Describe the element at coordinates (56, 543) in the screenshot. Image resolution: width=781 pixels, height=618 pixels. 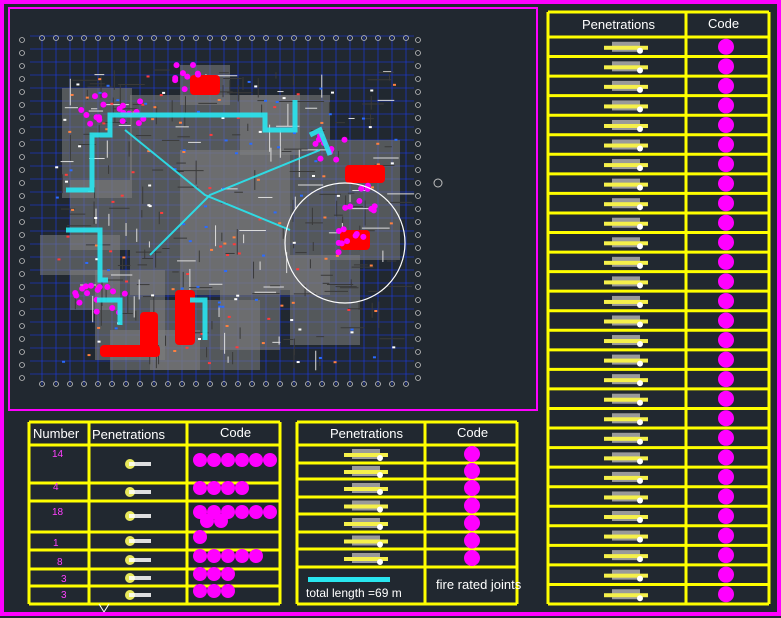
I see `table-left-row-number: 1` at that location.